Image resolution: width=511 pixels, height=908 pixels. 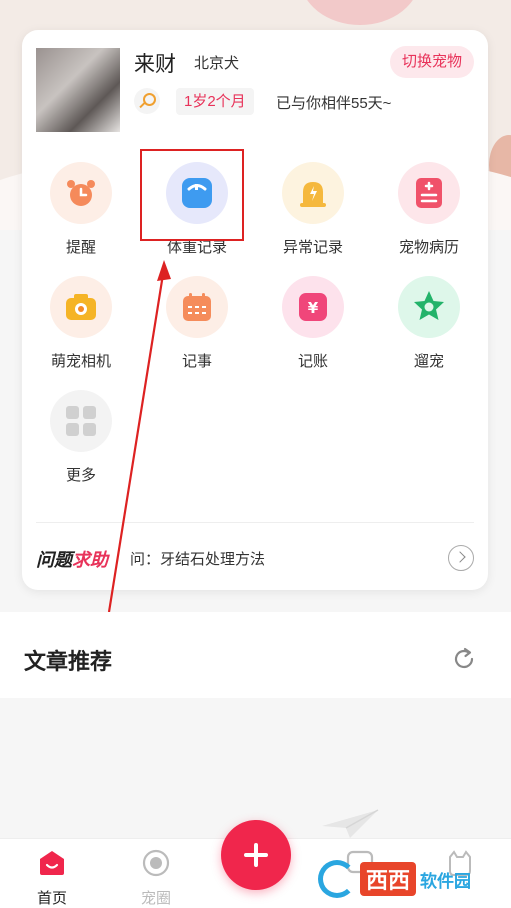 What do you see at coordinates (51, 898) in the screenshot?
I see `tab-label: 首页` at bounding box center [51, 898].